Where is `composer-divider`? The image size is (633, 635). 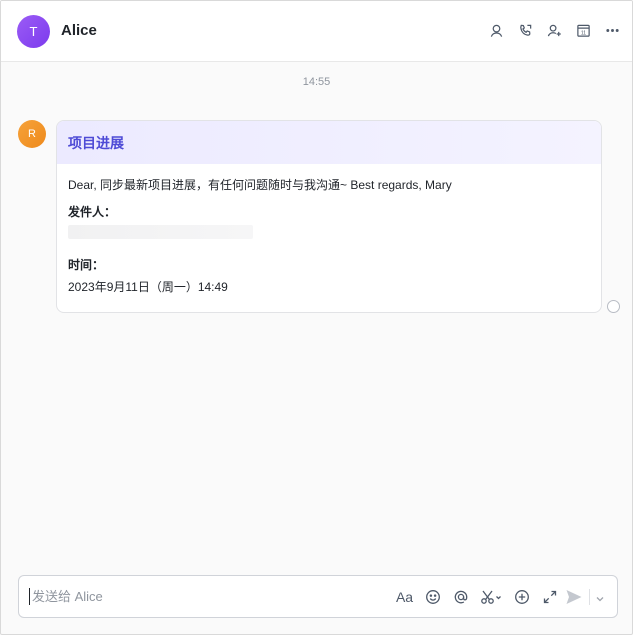 composer-divider is located at coordinates (589, 597).